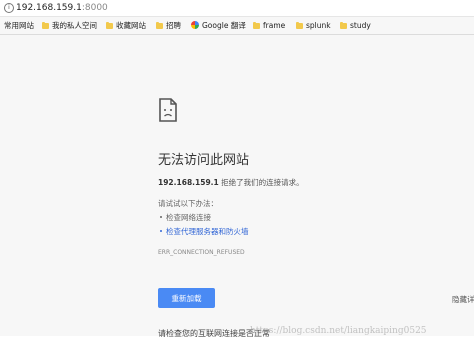 This screenshot has height=339, width=474. What do you see at coordinates (74, 25) in the screenshot?
I see `bookmark-label: 我的私人空间` at bounding box center [74, 25].